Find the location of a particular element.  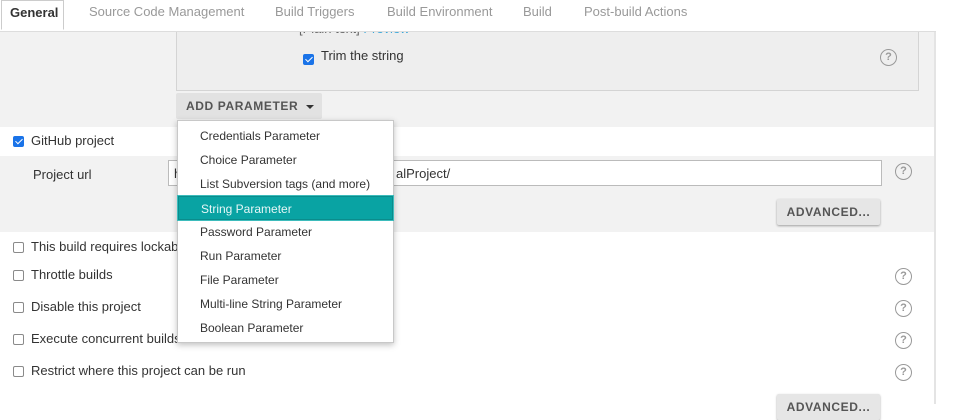

trim-help-icon: ? is located at coordinates (888, 57).